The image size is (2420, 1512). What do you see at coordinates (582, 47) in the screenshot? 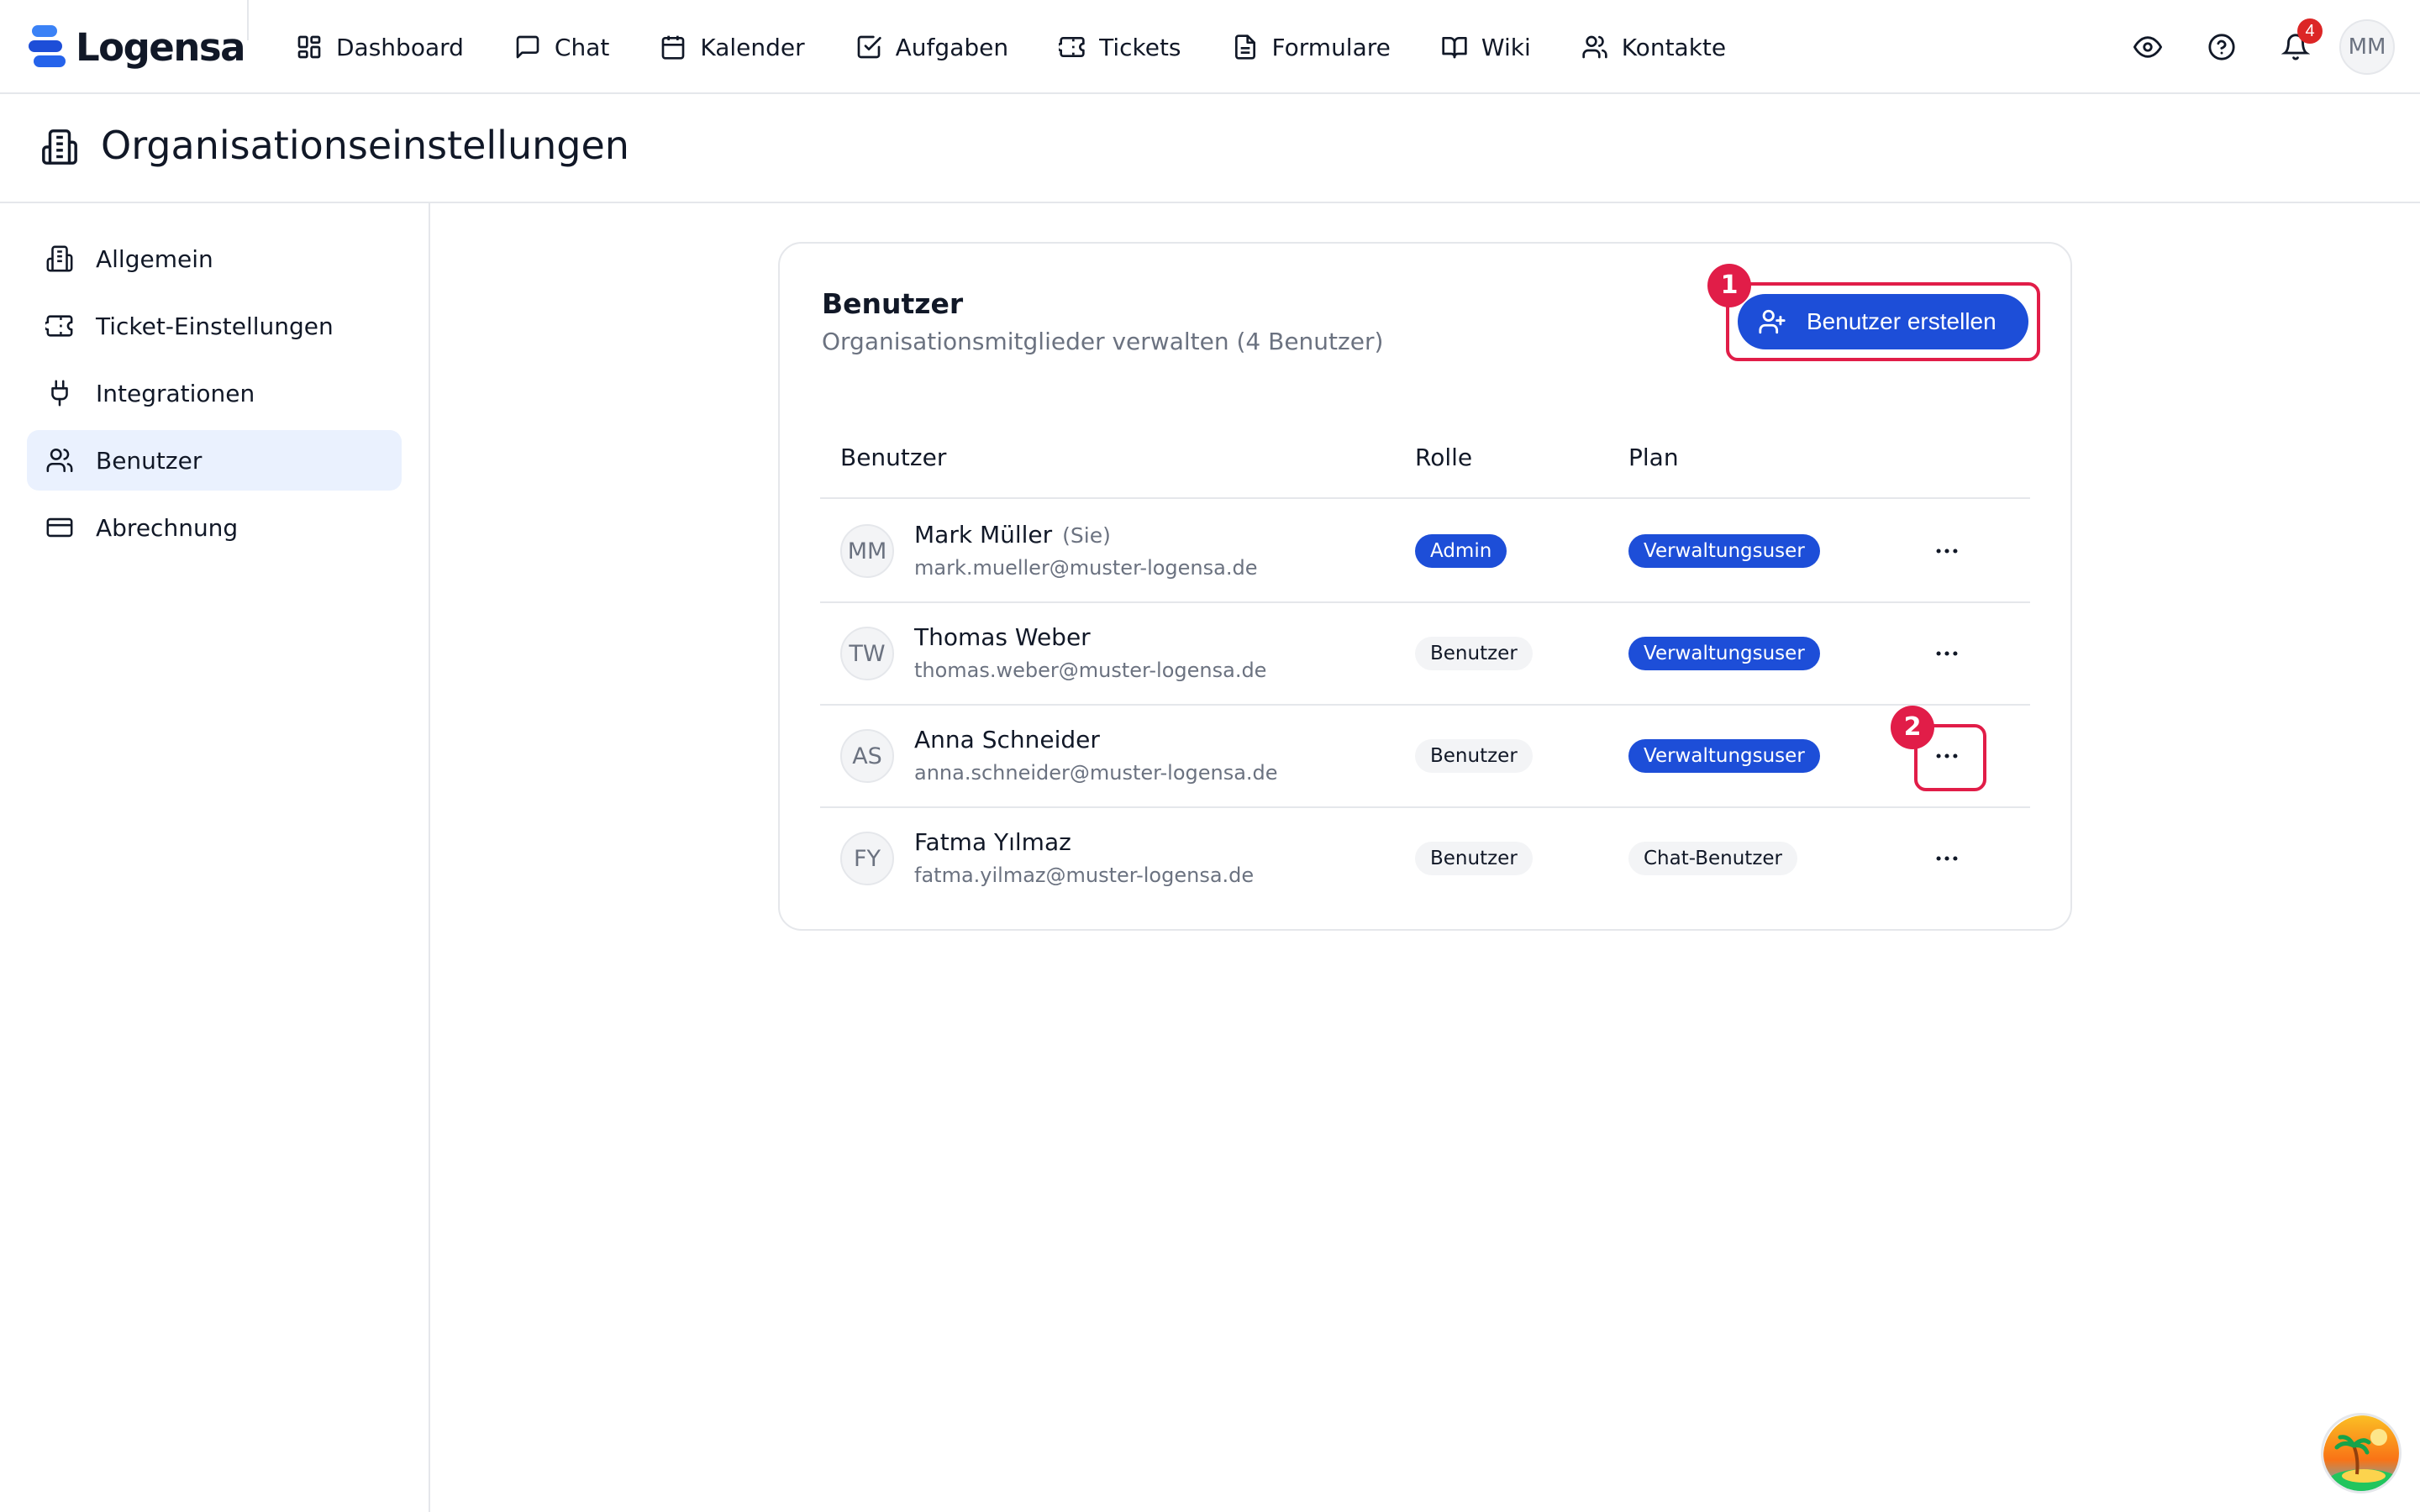
I see `nav-label: Chat` at bounding box center [582, 47].